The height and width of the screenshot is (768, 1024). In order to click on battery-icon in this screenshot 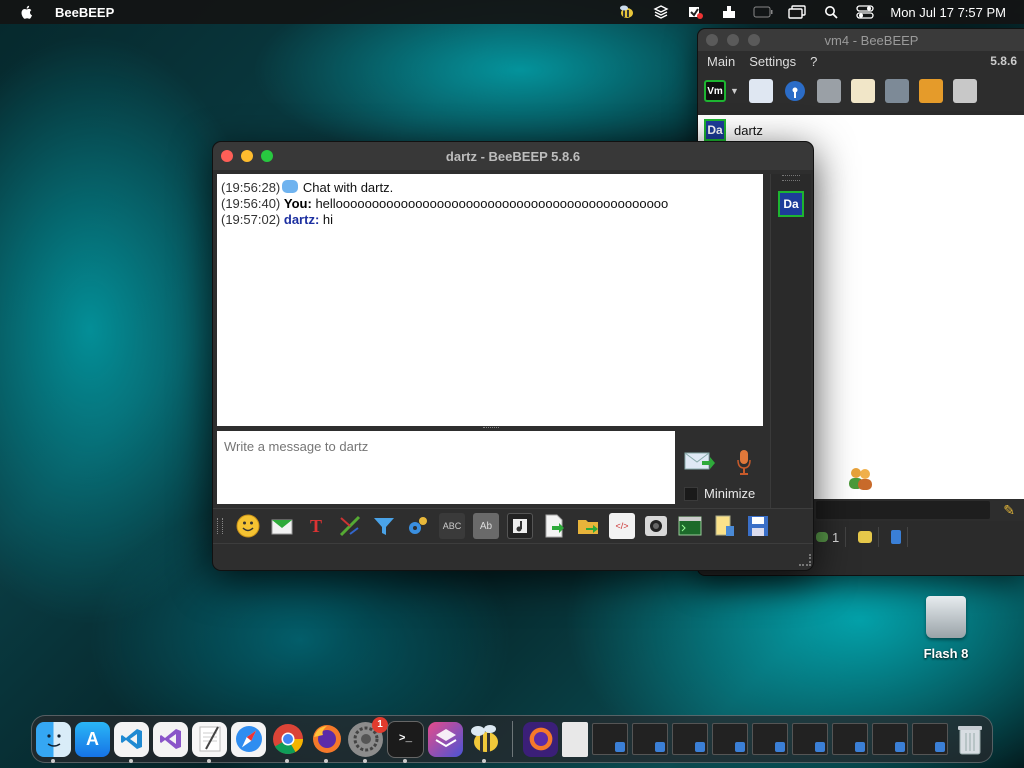, I will do `click(763, 12)`.